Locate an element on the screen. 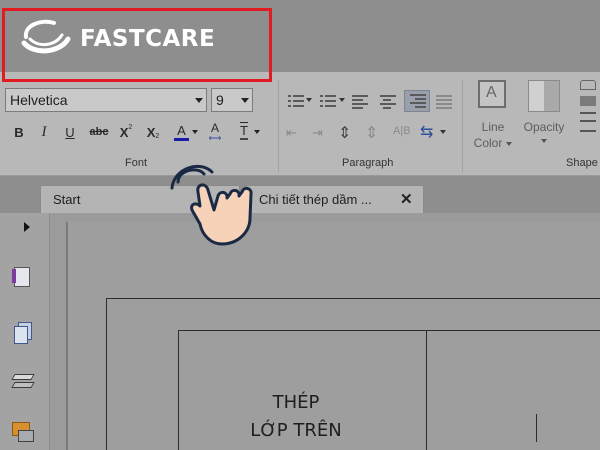 The width and height of the screenshot is (600, 450). superscript-glyph: X is located at coordinates (124, 132).